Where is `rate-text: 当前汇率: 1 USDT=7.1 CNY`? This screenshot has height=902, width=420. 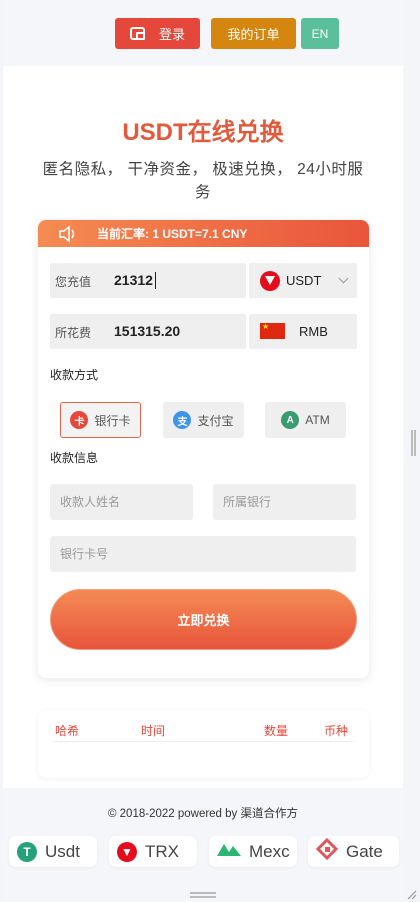 rate-text: 当前汇率: 1 USDT=7.1 CNY is located at coordinates (172, 234).